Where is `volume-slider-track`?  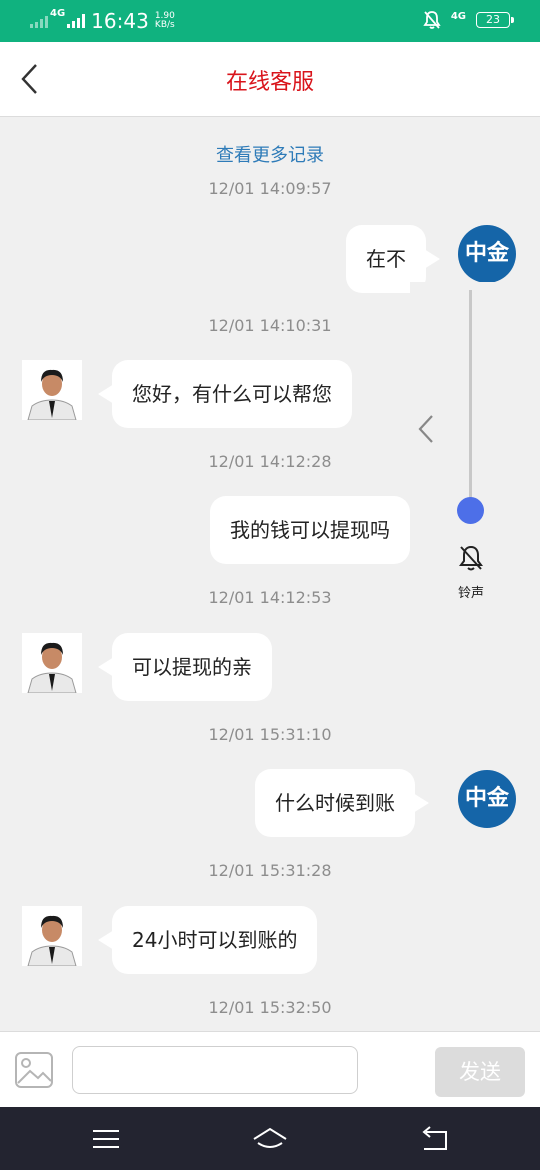
volume-slider-track is located at coordinates (470, 400).